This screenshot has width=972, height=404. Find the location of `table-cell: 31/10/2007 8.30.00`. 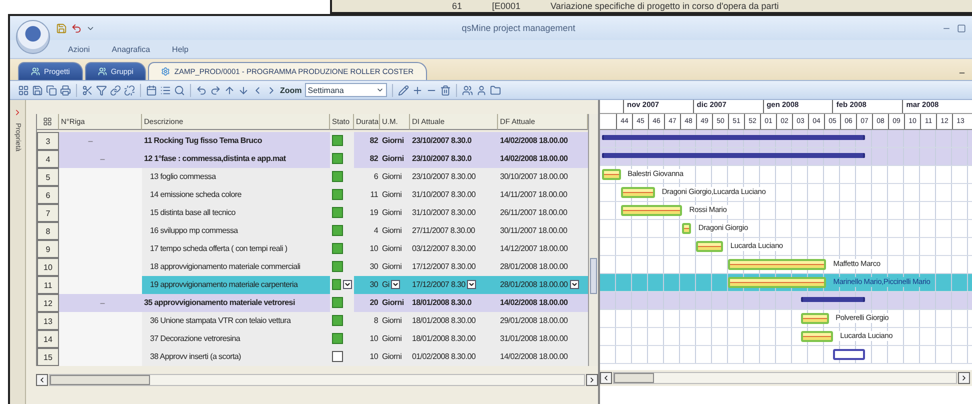

table-cell: 31/10/2007 8.30.00 is located at coordinates (454, 195).